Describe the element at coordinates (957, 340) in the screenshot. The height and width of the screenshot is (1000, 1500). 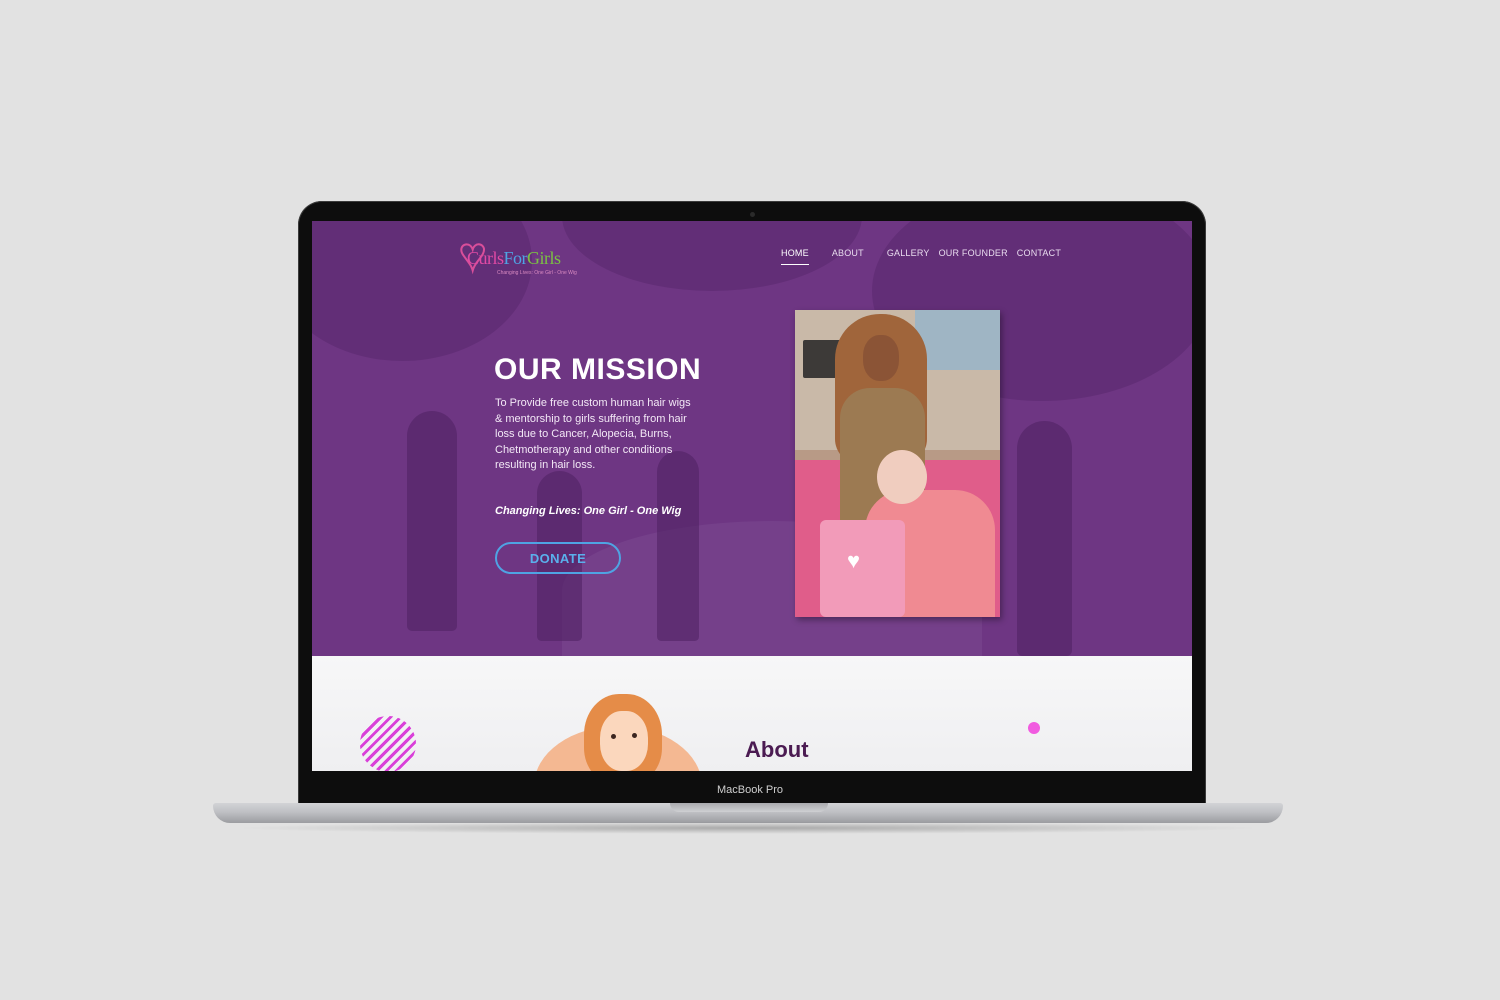
I see `photo-cabinet` at that location.